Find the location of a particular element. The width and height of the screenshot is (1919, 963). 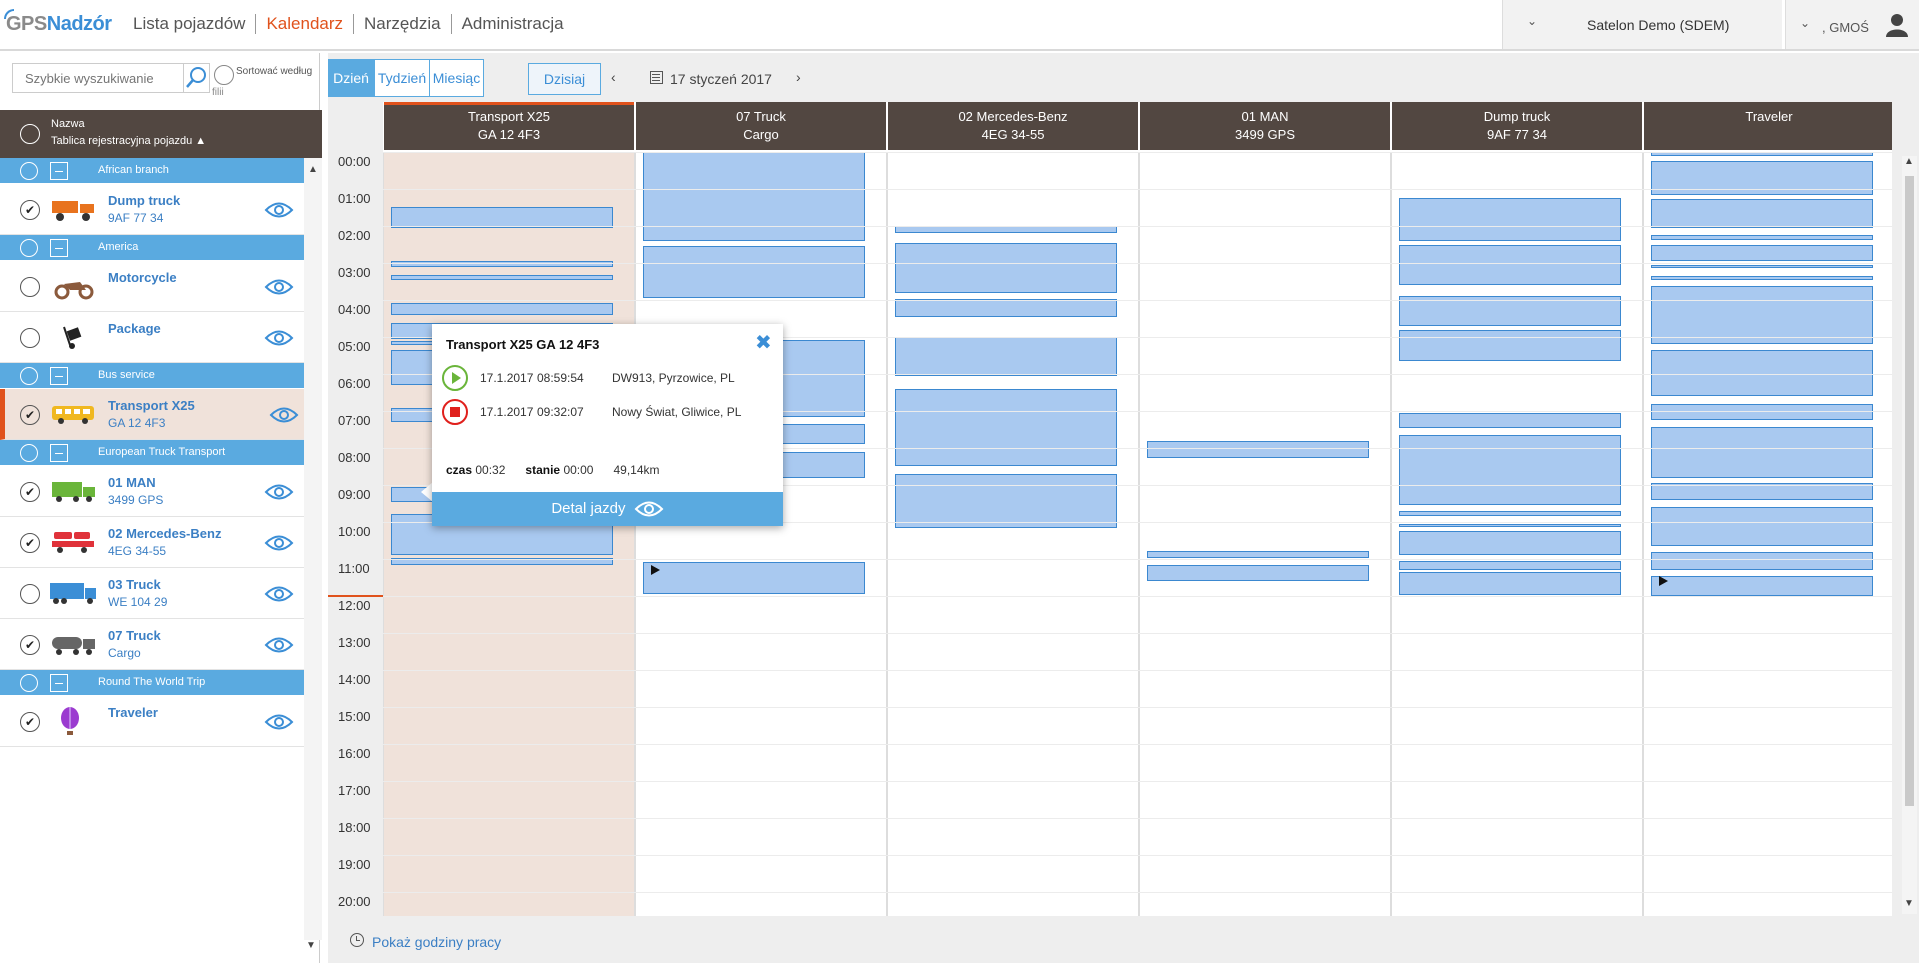

select-all-radio is located at coordinates (30, 134).